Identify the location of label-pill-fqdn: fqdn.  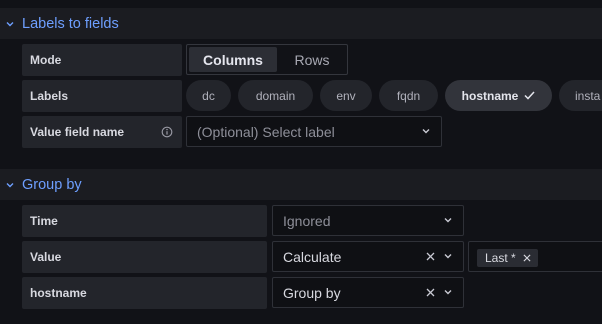
(408, 95).